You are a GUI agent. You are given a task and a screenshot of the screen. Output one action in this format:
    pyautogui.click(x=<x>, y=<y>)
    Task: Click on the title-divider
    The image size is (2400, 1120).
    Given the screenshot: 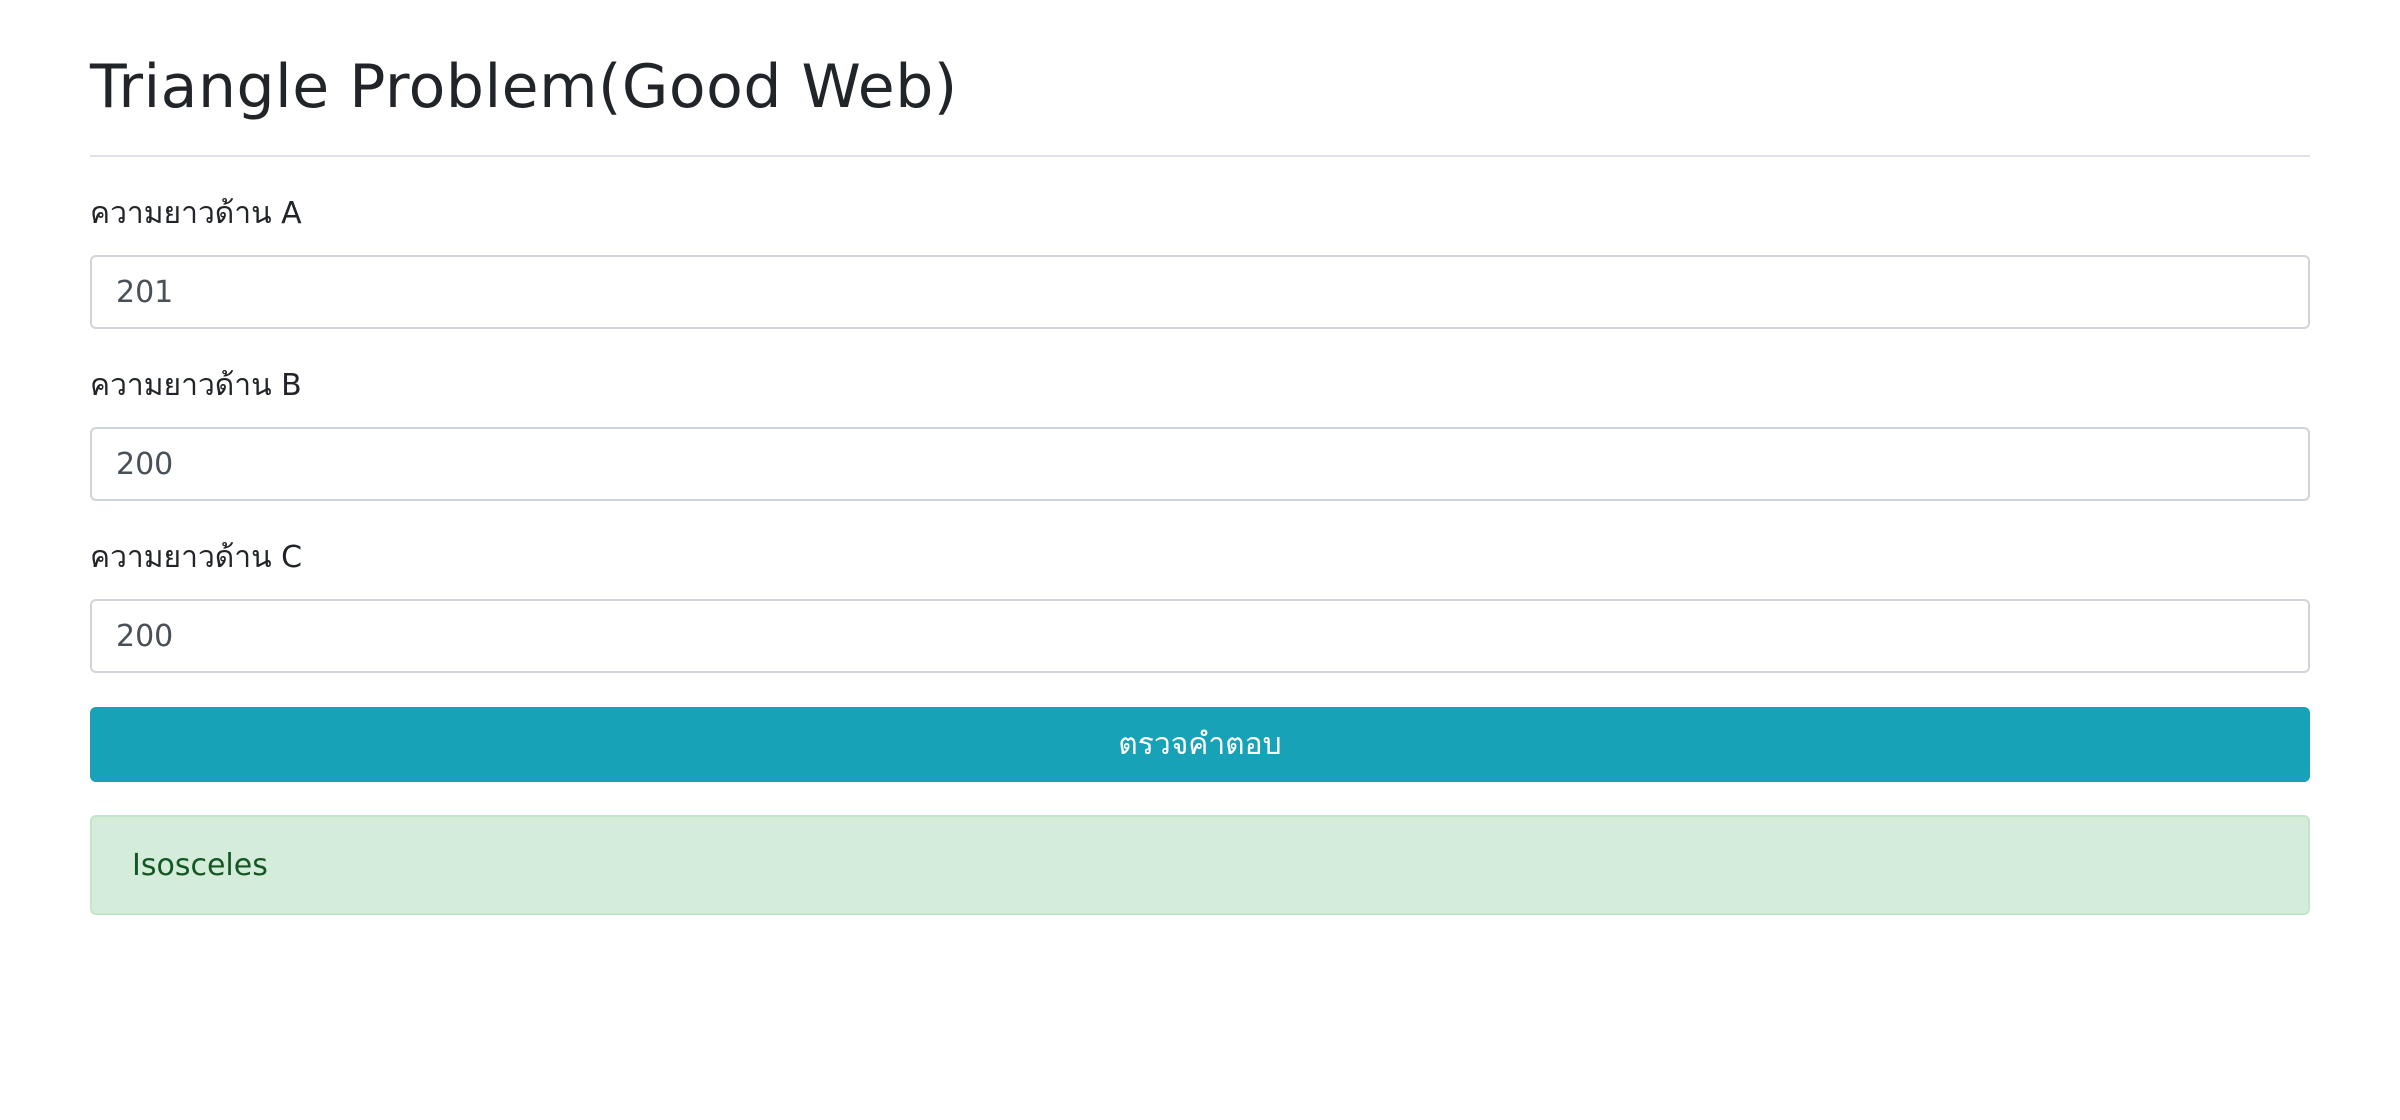 What is the action you would take?
    pyautogui.click(x=1200, y=156)
    